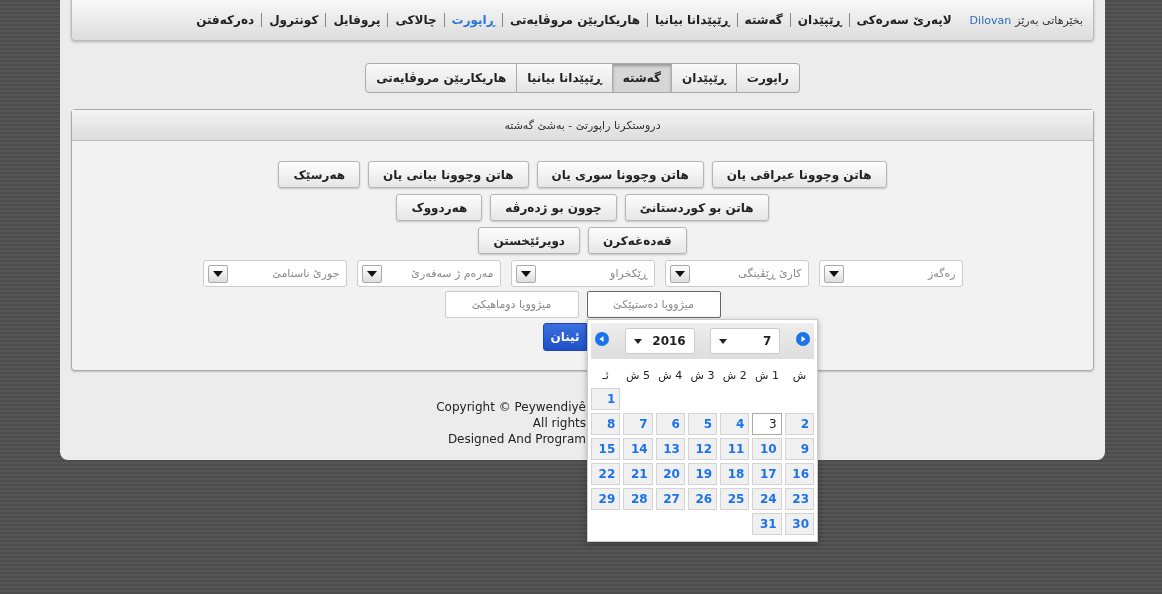 This screenshot has height=594, width=1162. Describe the element at coordinates (448, 174) in the screenshot. I see `report-button: هاتن وچوونا بیانی یان` at that location.